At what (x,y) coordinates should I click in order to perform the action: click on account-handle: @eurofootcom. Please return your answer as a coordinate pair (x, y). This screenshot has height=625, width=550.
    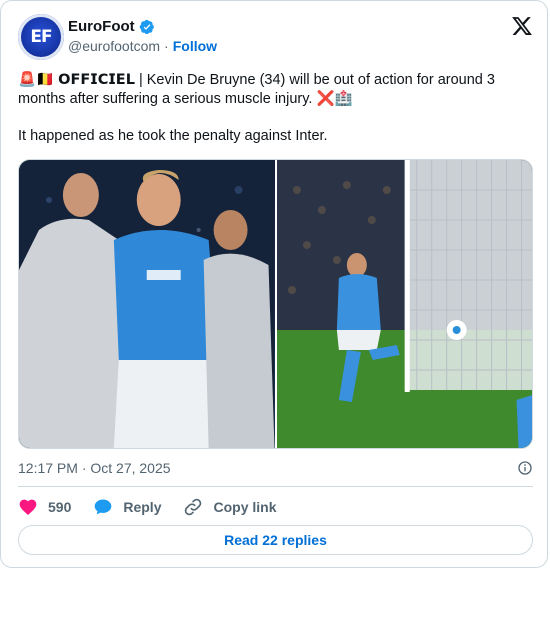
    Looking at the image, I should click on (114, 46).